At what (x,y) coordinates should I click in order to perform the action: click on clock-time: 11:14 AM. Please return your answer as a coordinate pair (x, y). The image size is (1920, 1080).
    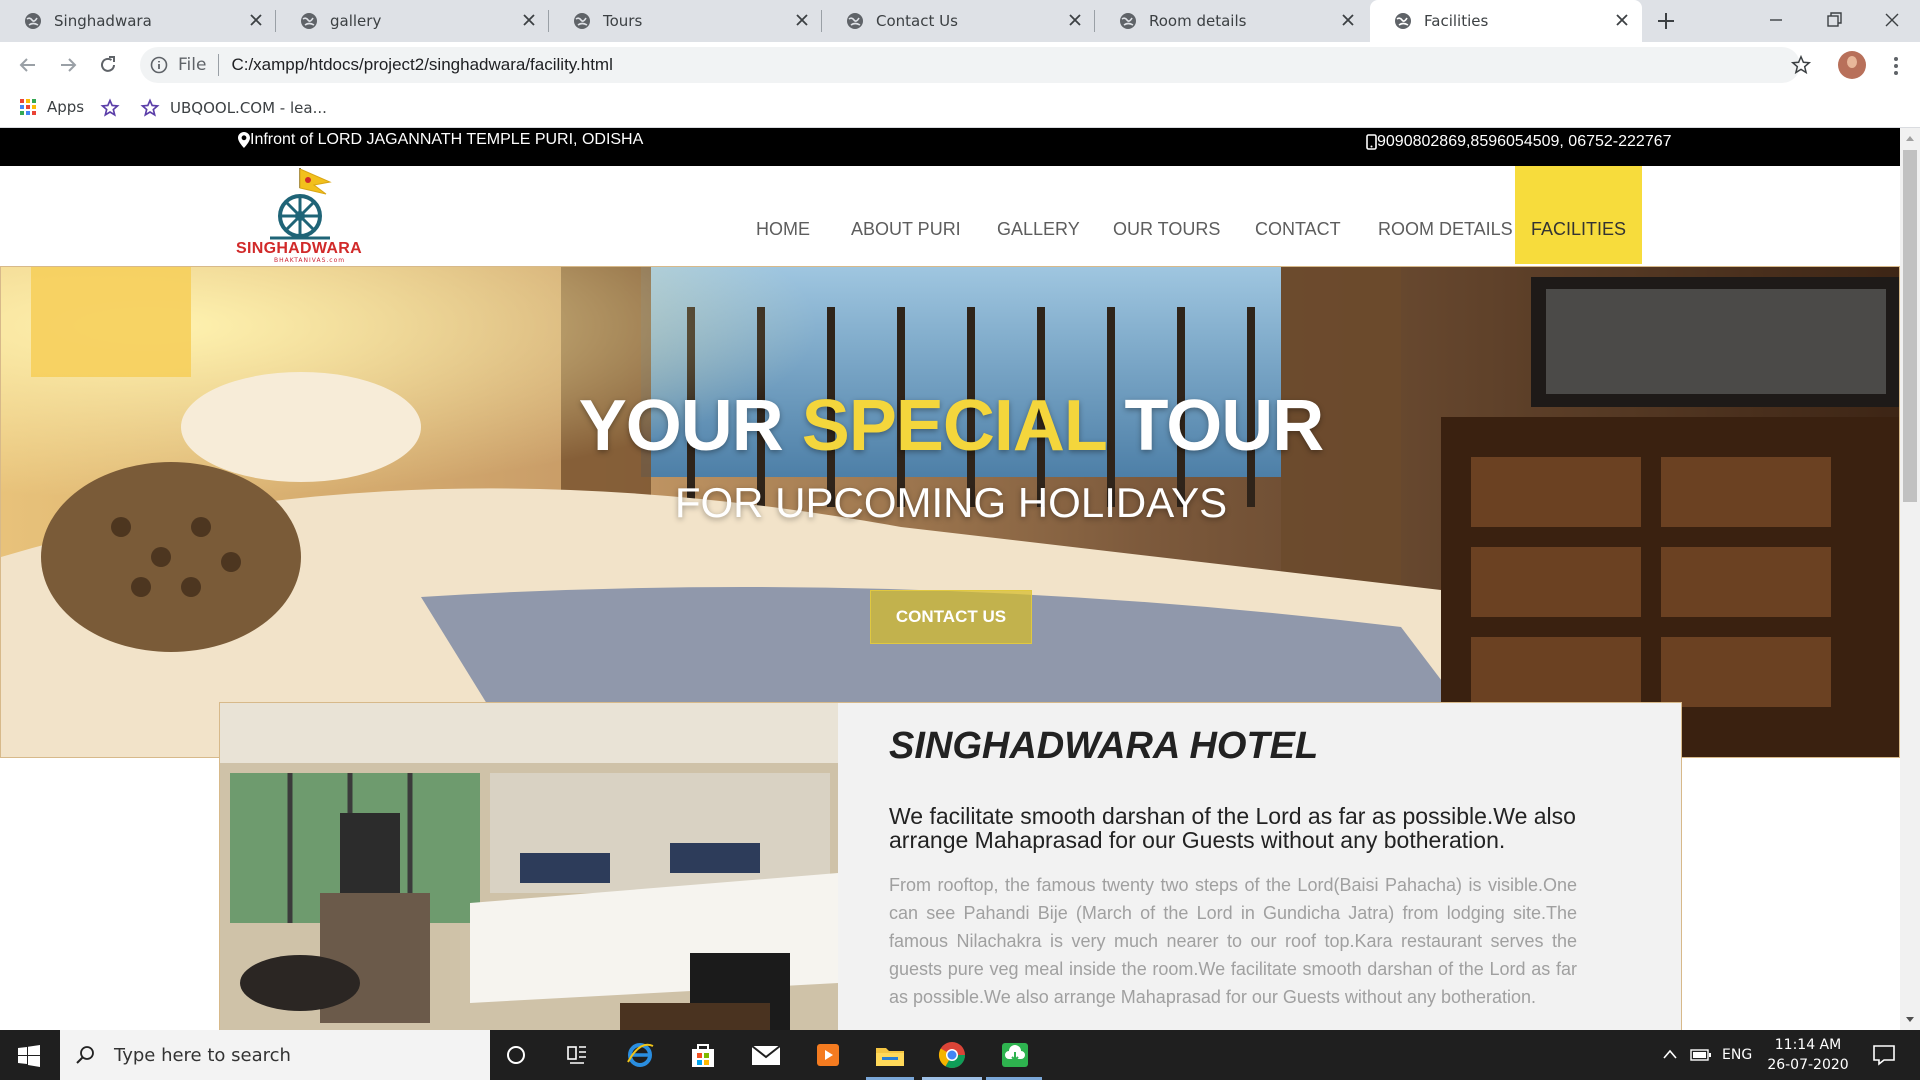
    Looking at the image, I should click on (1808, 1045).